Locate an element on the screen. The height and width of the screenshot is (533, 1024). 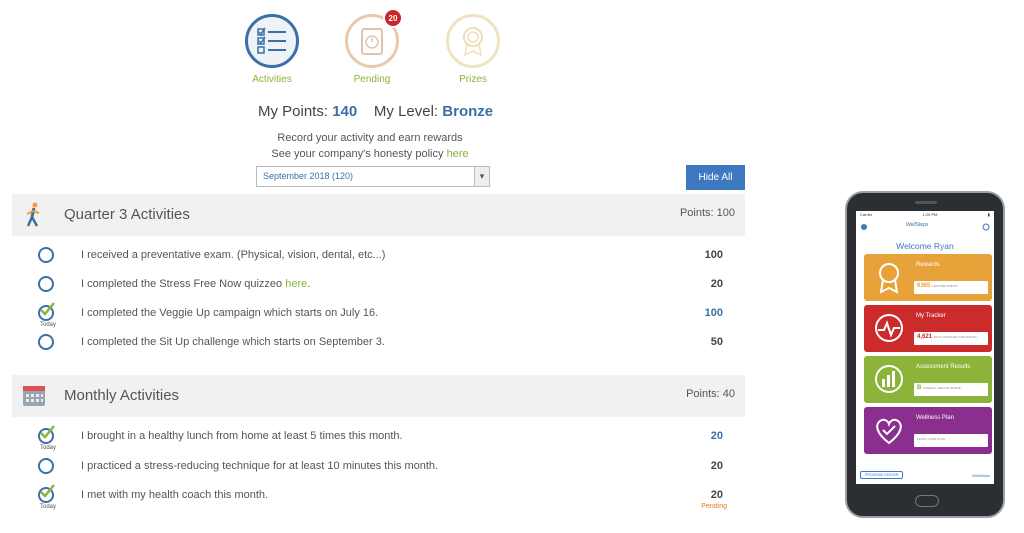
chevron-down-icon: ▾ is located at coordinates (481, 176).